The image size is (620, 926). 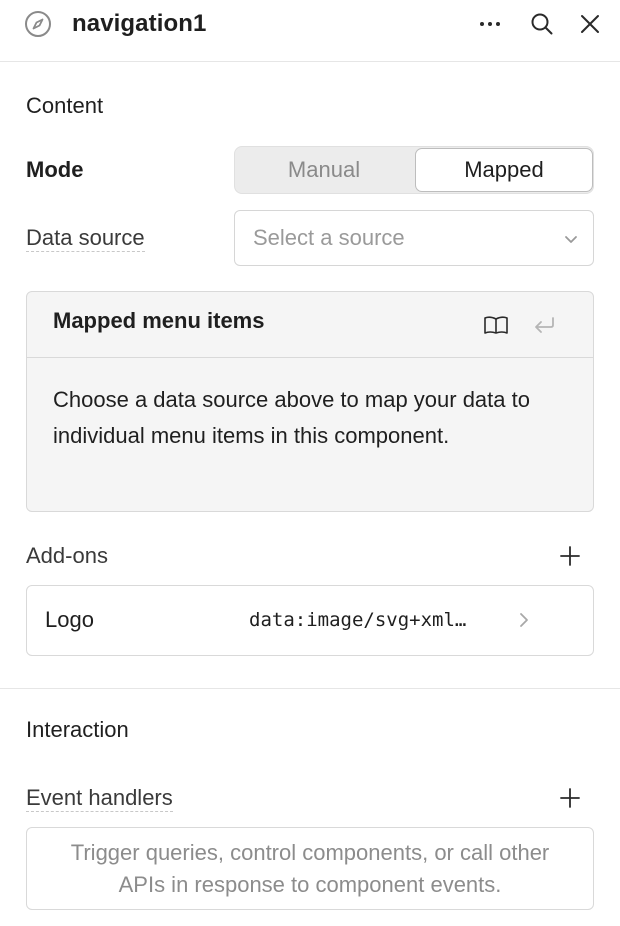 What do you see at coordinates (67, 555) in the screenshot?
I see `addons-label: Add-ons` at bounding box center [67, 555].